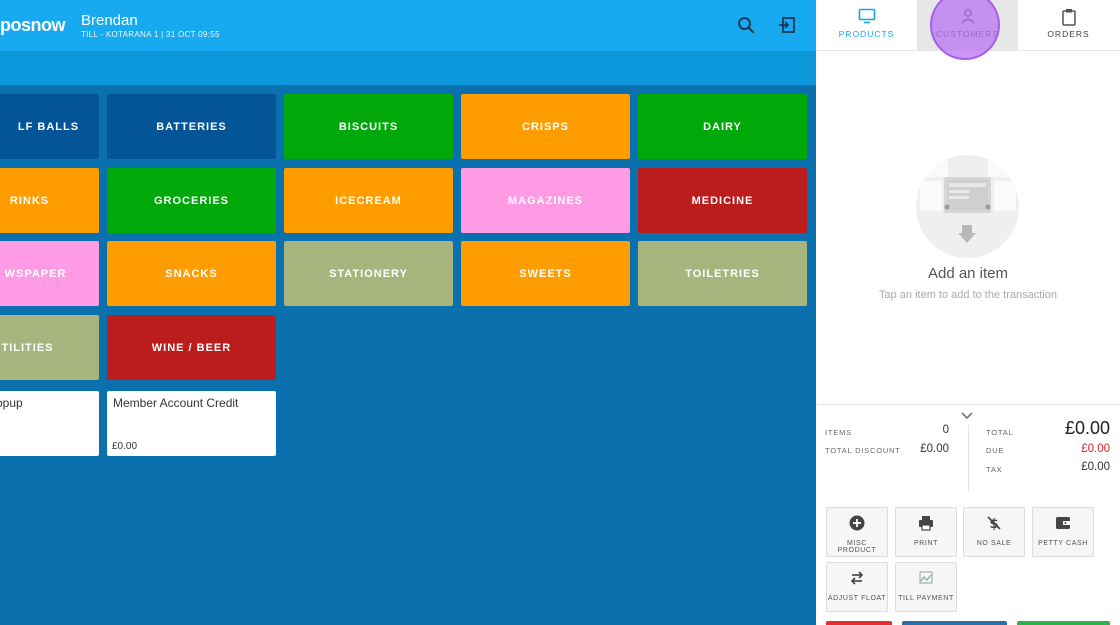 This screenshot has height=625, width=1120. I want to click on category-tile-utilities: TILITIES, so click(49, 347).